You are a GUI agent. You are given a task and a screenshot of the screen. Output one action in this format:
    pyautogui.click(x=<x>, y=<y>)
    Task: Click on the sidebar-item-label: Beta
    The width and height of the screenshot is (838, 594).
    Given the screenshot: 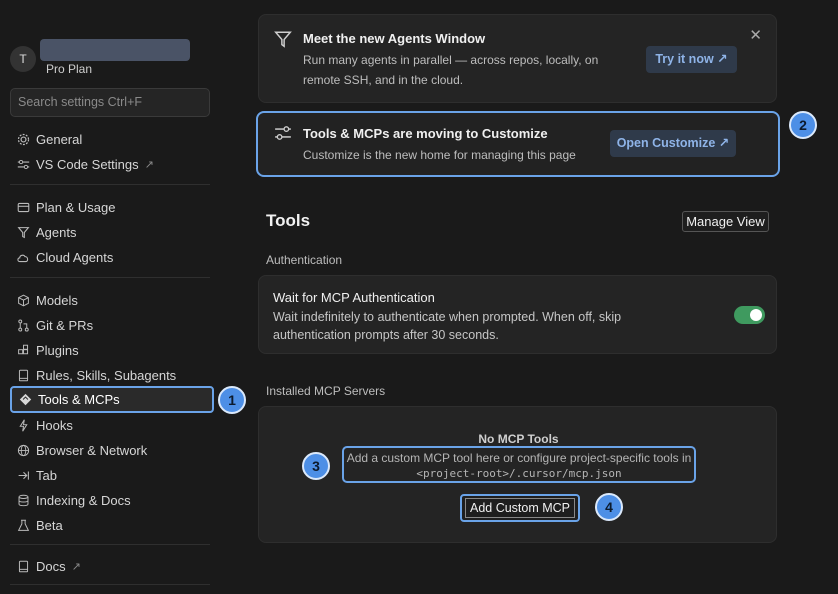 What is the action you would take?
    pyautogui.click(x=49, y=525)
    